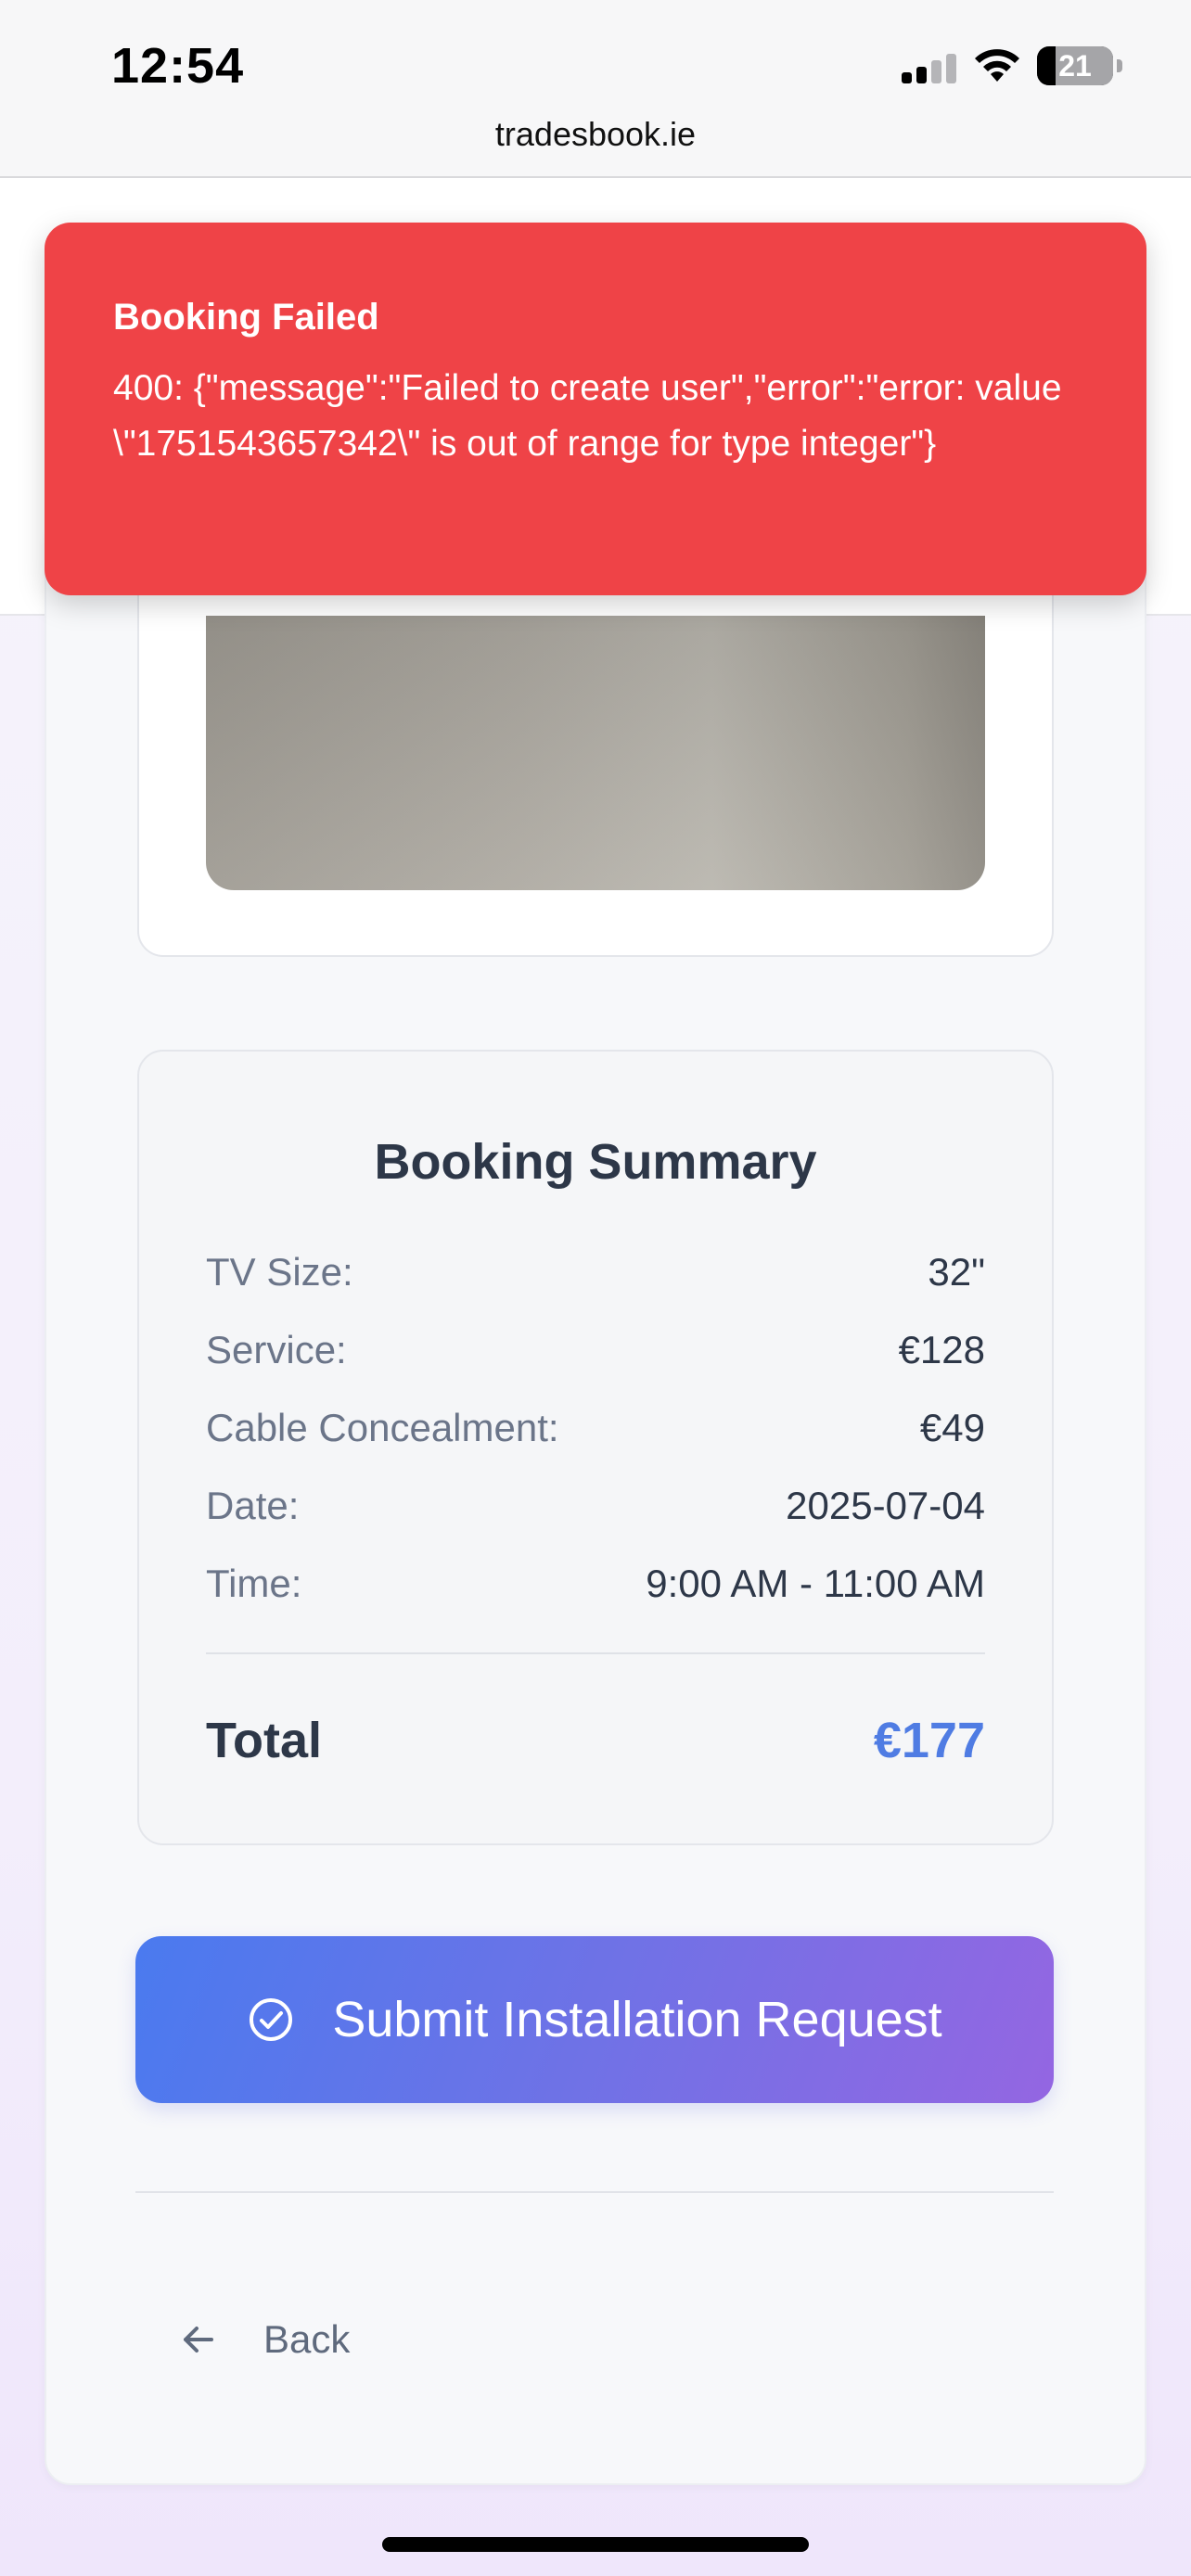 The image size is (1191, 2576). I want to click on signal-icon, so click(929, 68).